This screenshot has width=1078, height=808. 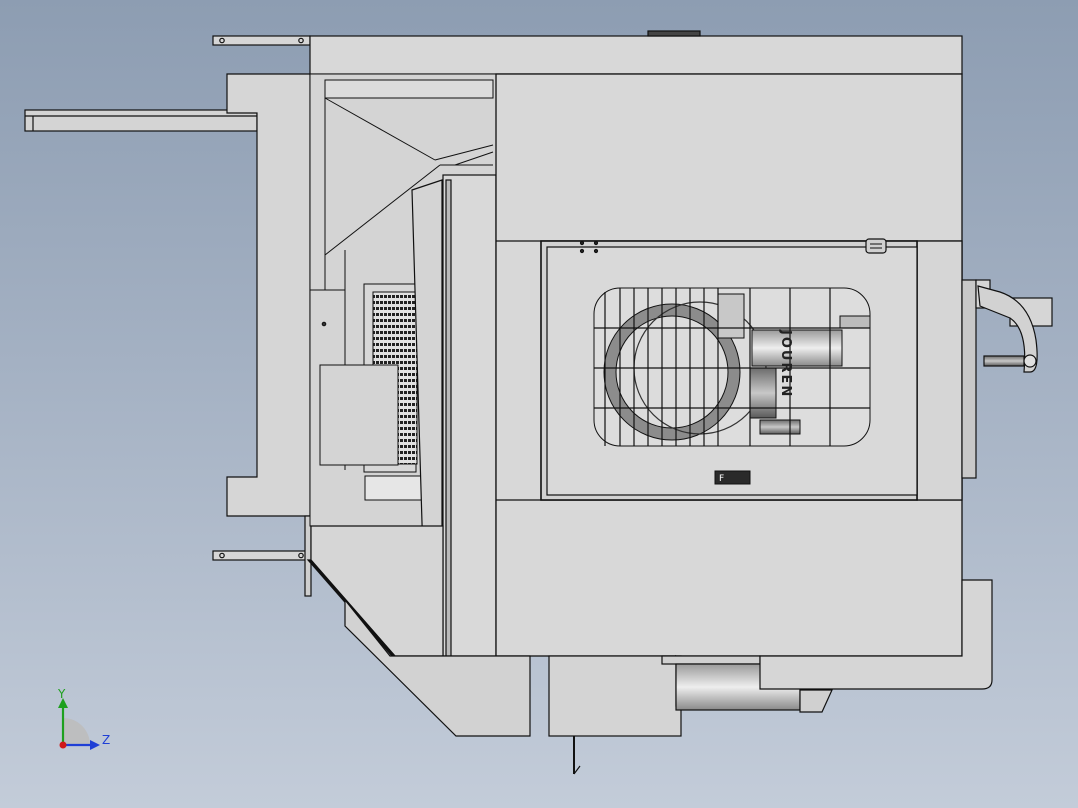 What do you see at coordinates (261, 40) in the screenshot?
I see `top-bracket` at bounding box center [261, 40].